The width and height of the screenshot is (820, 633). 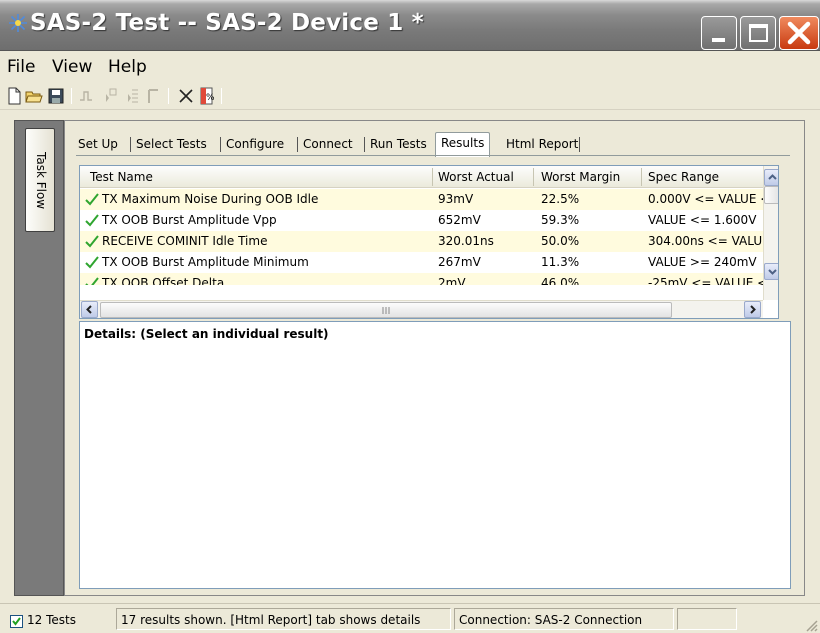 I want to click on tests-count-label: 12 Tests, so click(x=51, y=620).